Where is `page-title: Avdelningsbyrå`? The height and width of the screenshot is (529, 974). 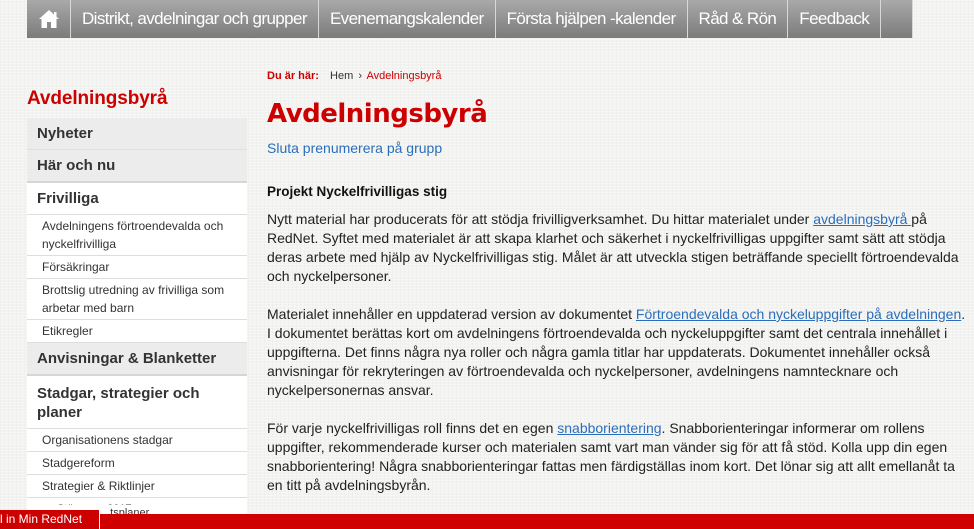
page-title: Avdelningsbyrå is located at coordinates (377, 114).